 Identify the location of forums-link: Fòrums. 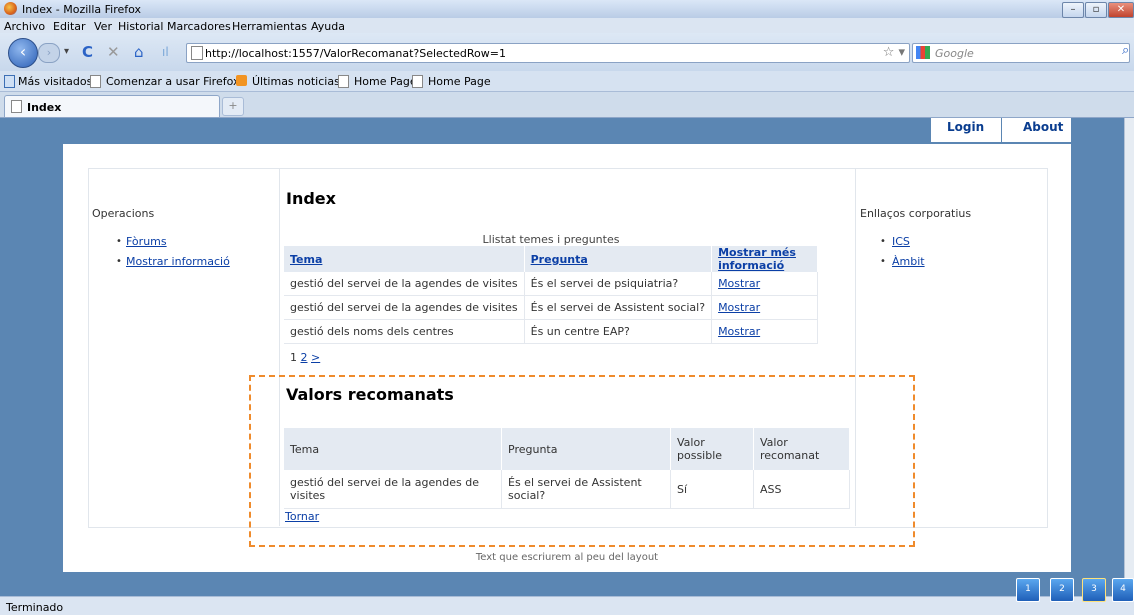
(146, 241).